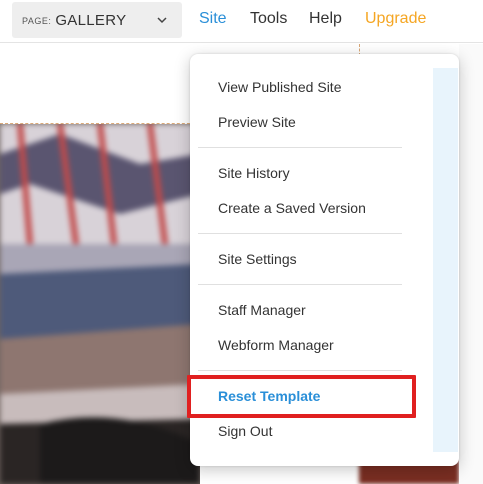 This screenshot has height=484, width=483. Describe the element at coordinates (268, 19) in the screenshot. I see `nav-tools: Tools` at that location.